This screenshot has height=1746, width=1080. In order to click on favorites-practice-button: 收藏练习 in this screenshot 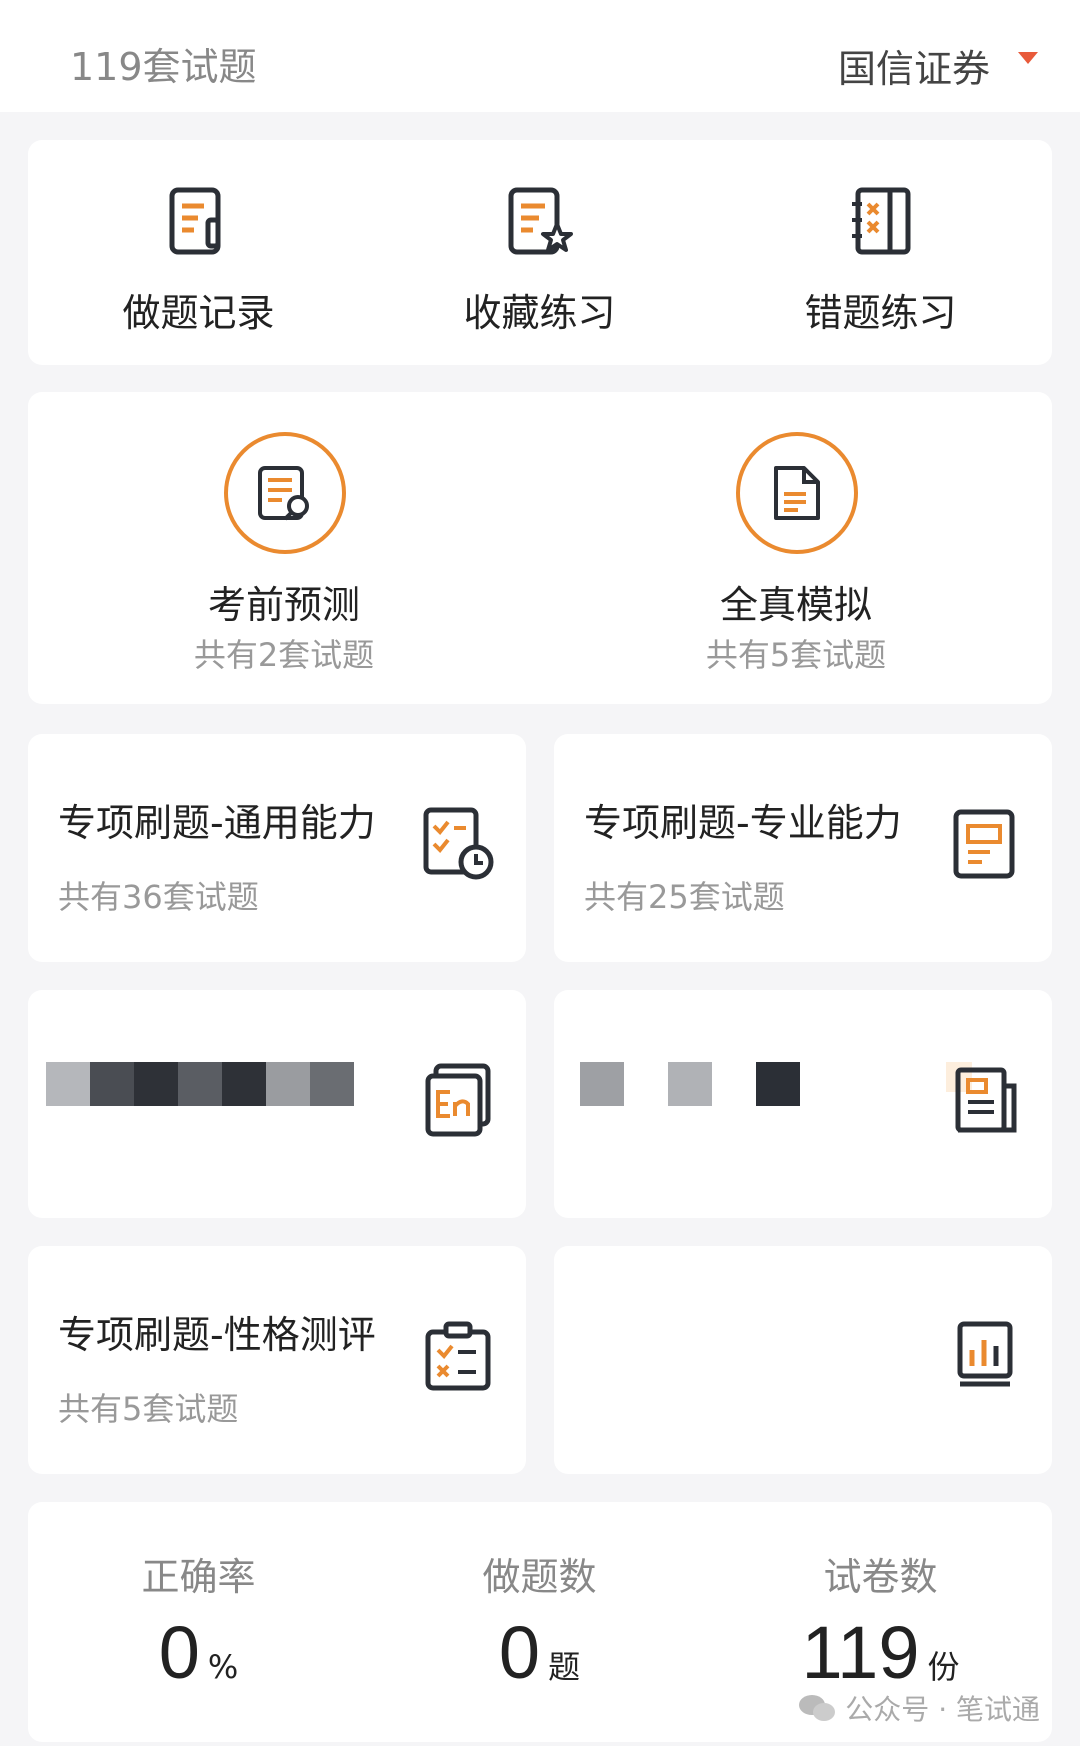, I will do `click(539, 252)`.